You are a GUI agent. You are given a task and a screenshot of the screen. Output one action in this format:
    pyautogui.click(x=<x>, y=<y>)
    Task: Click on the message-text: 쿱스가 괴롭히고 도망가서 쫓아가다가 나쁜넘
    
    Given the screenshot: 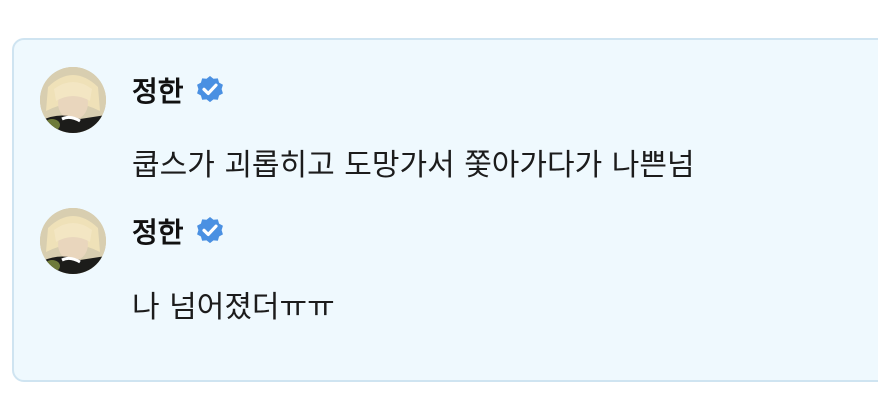 What is the action you would take?
    pyautogui.click(x=413, y=165)
    